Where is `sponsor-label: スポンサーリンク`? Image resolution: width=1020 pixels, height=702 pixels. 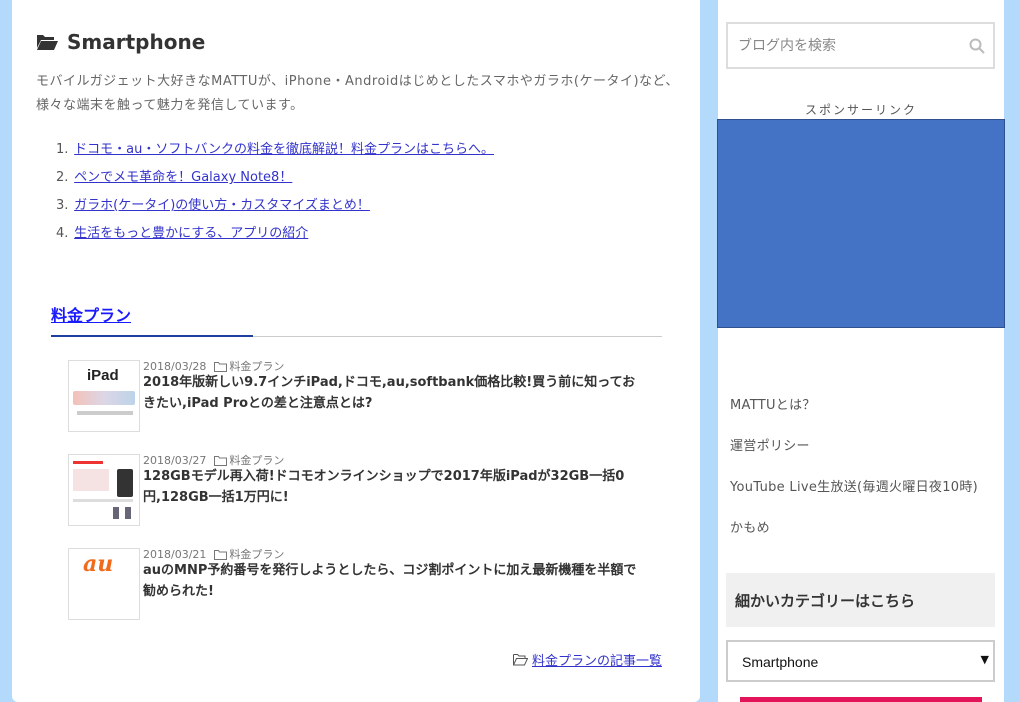 sponsor-label: スポンサーリンク is located at coordinates (860, 110).